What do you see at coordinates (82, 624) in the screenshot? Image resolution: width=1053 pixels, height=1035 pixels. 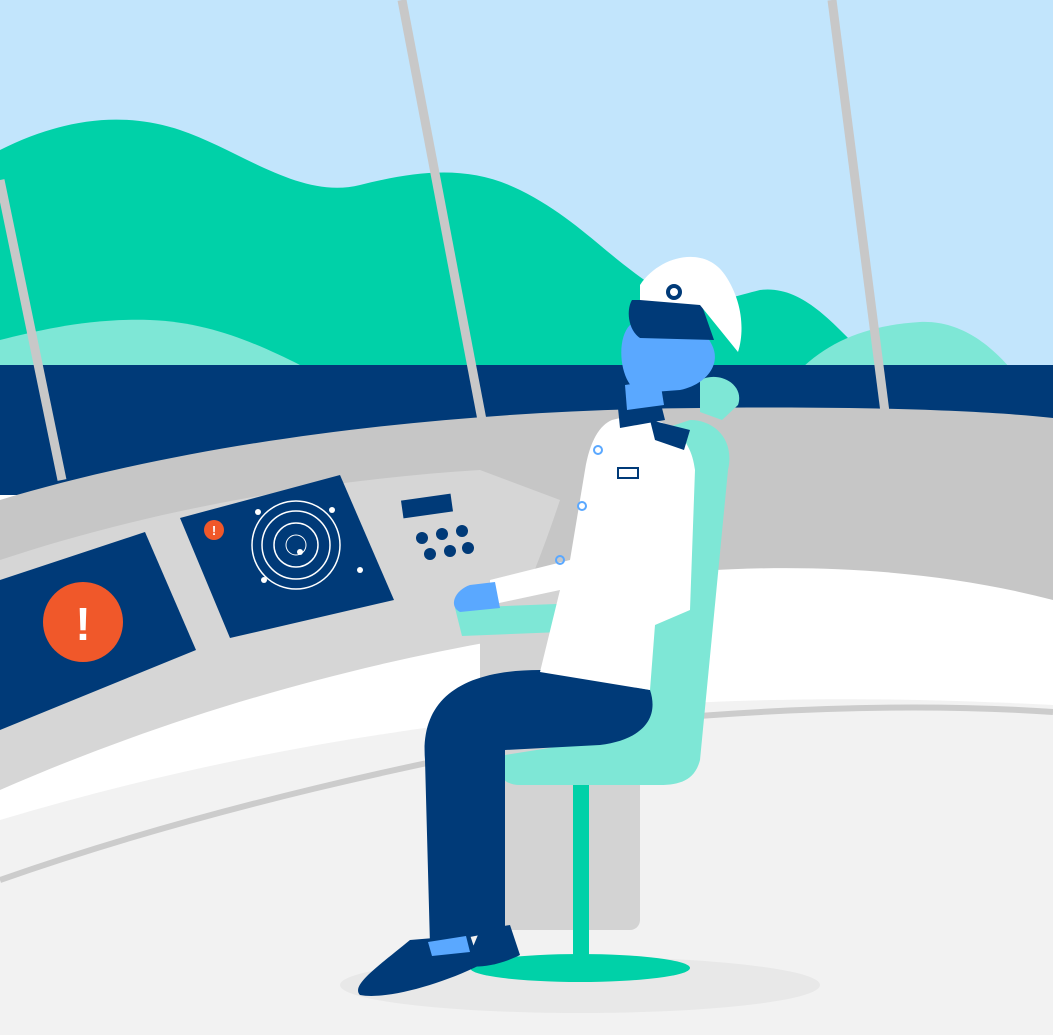 I see `alert-glyph: !` at bounding box center [82, 624].